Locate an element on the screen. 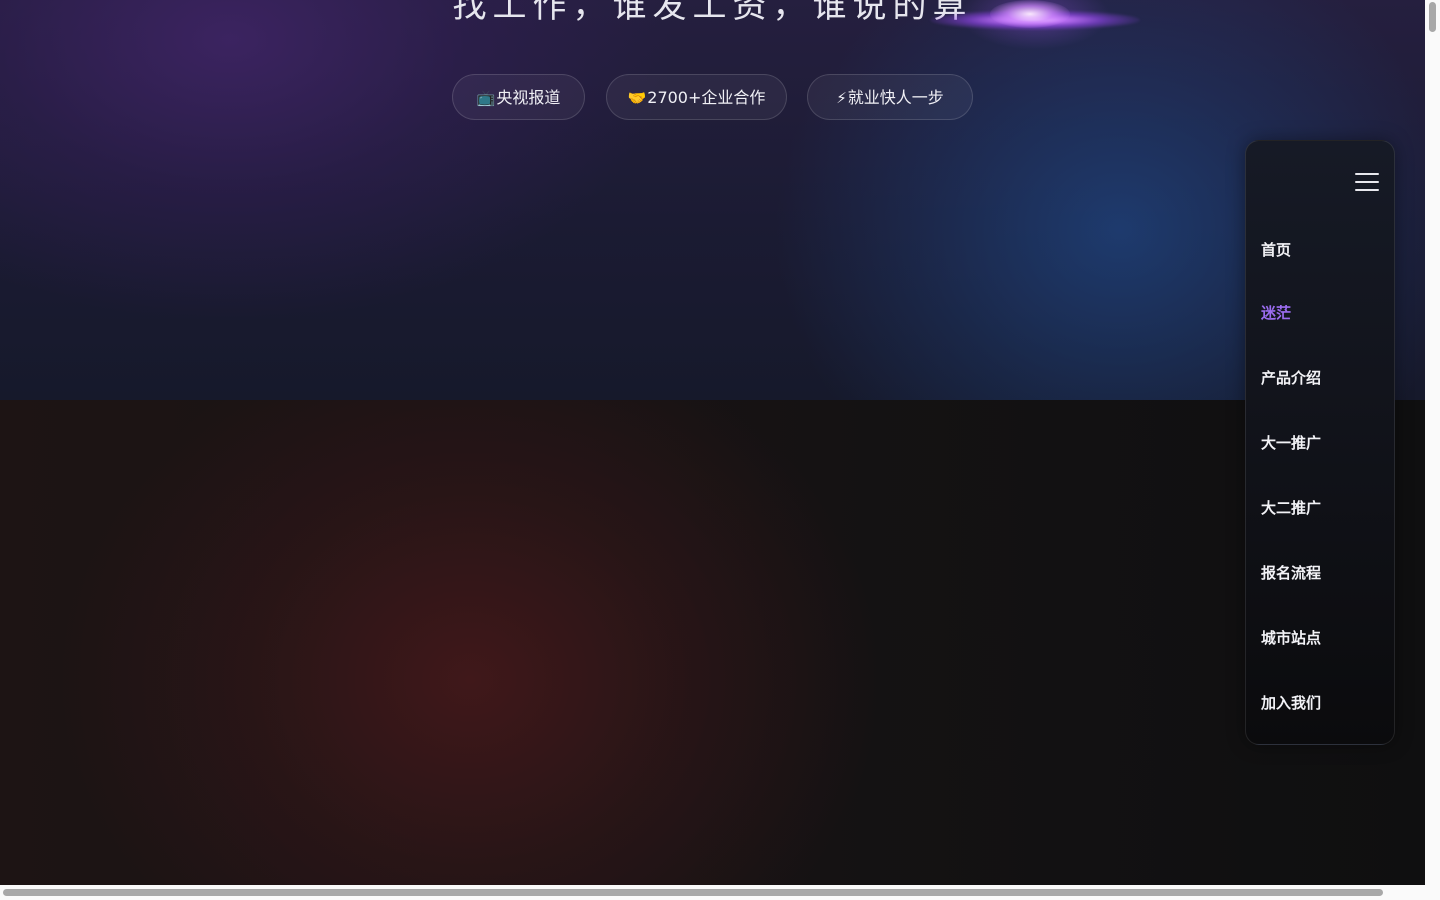  pill-label: 2700+企业合作 is located at coordinates (706, 97).